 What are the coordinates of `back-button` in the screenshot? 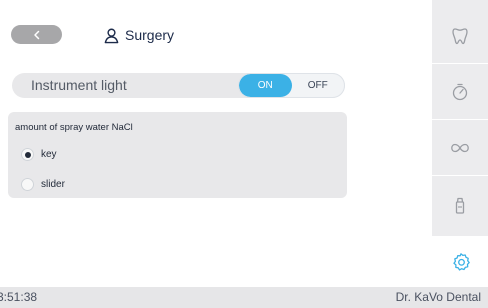 It's located at (36, 34).